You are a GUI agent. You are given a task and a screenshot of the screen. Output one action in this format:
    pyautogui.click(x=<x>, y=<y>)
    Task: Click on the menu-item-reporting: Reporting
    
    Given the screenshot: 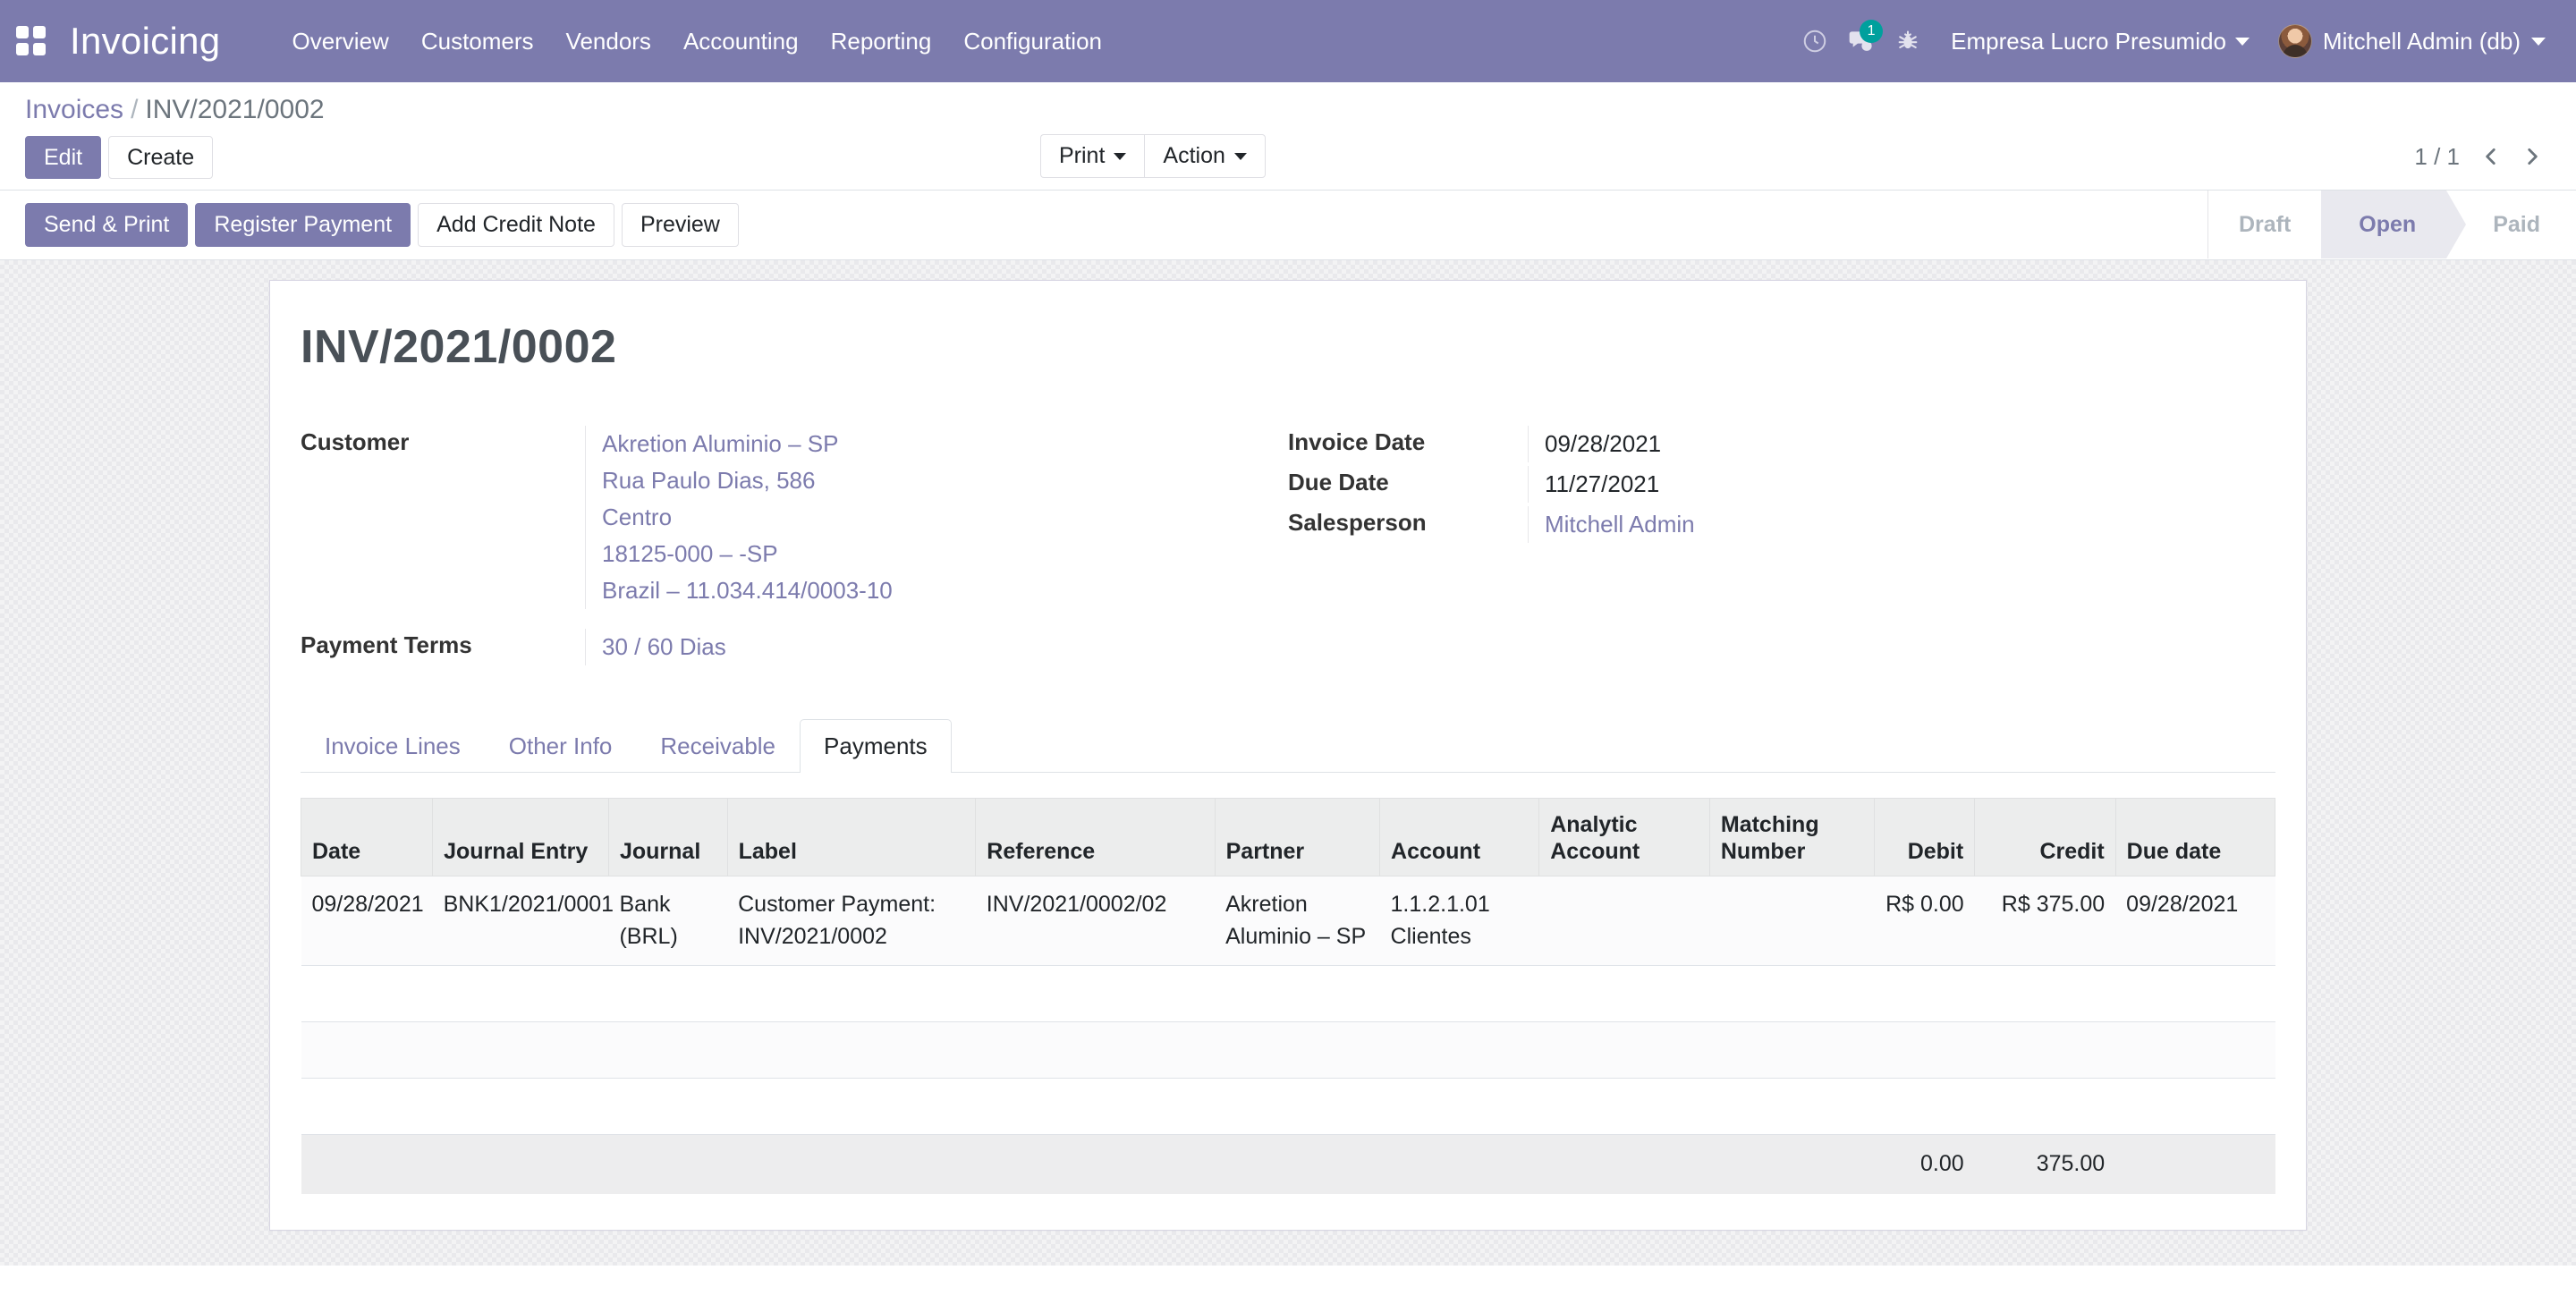 What is the action you would take?
    pyautogui.click(x=881, y=42)
    